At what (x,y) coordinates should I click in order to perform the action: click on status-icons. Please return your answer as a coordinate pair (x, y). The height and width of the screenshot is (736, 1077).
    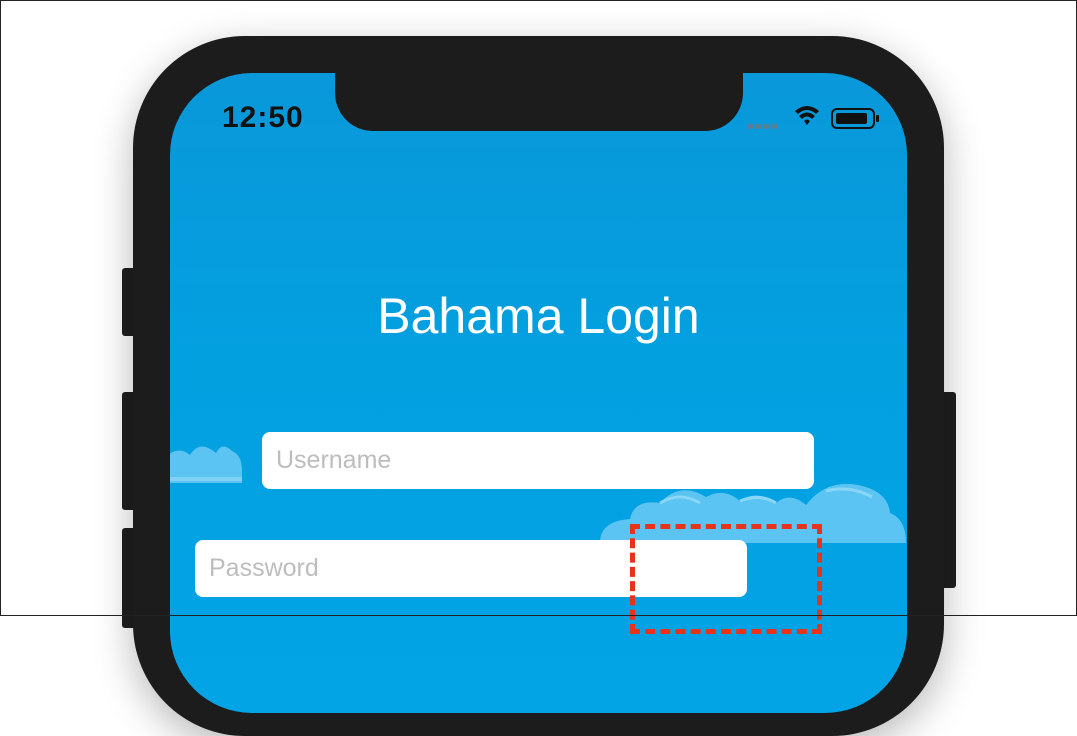
    Looking at the image, I should click on (813, 117).